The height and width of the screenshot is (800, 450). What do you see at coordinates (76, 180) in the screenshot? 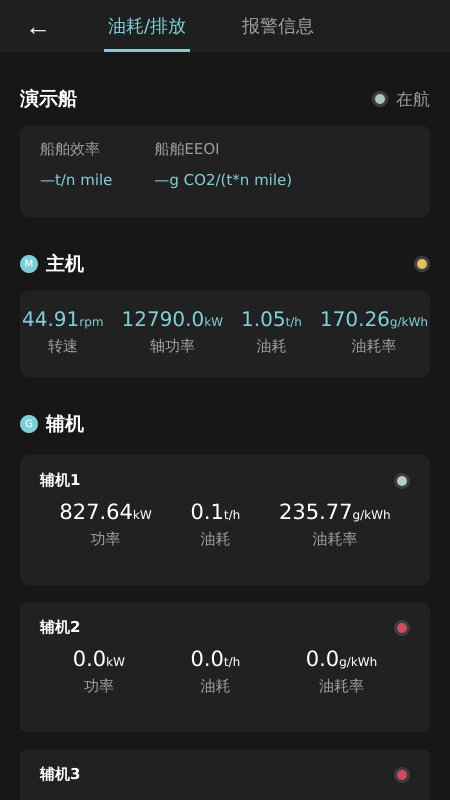
I see `efficiency-value: —t/n mile` at bounding box center [76, 180].